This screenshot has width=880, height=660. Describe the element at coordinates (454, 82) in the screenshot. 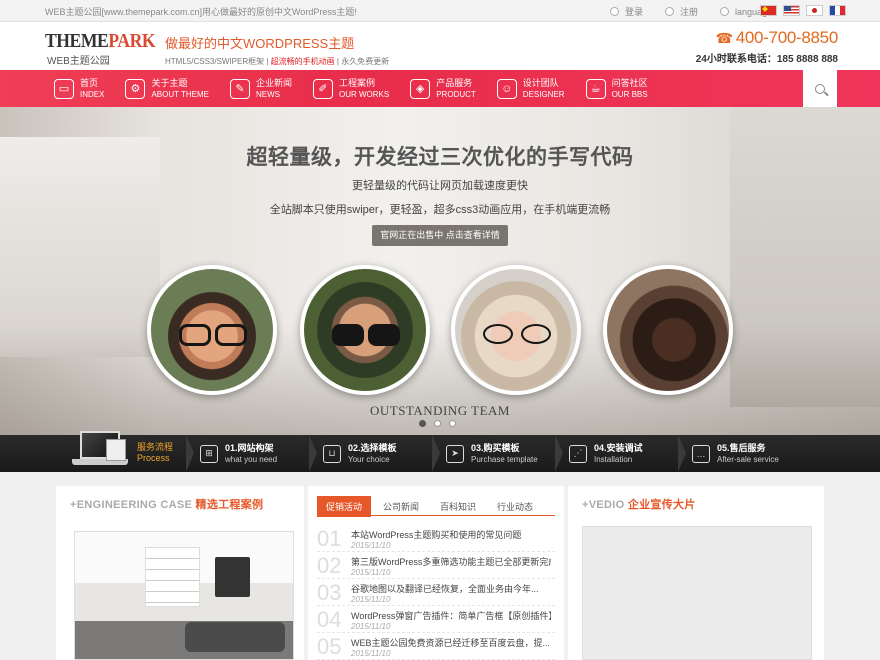

I see `nav-label-cn: 产品服务` at that location.